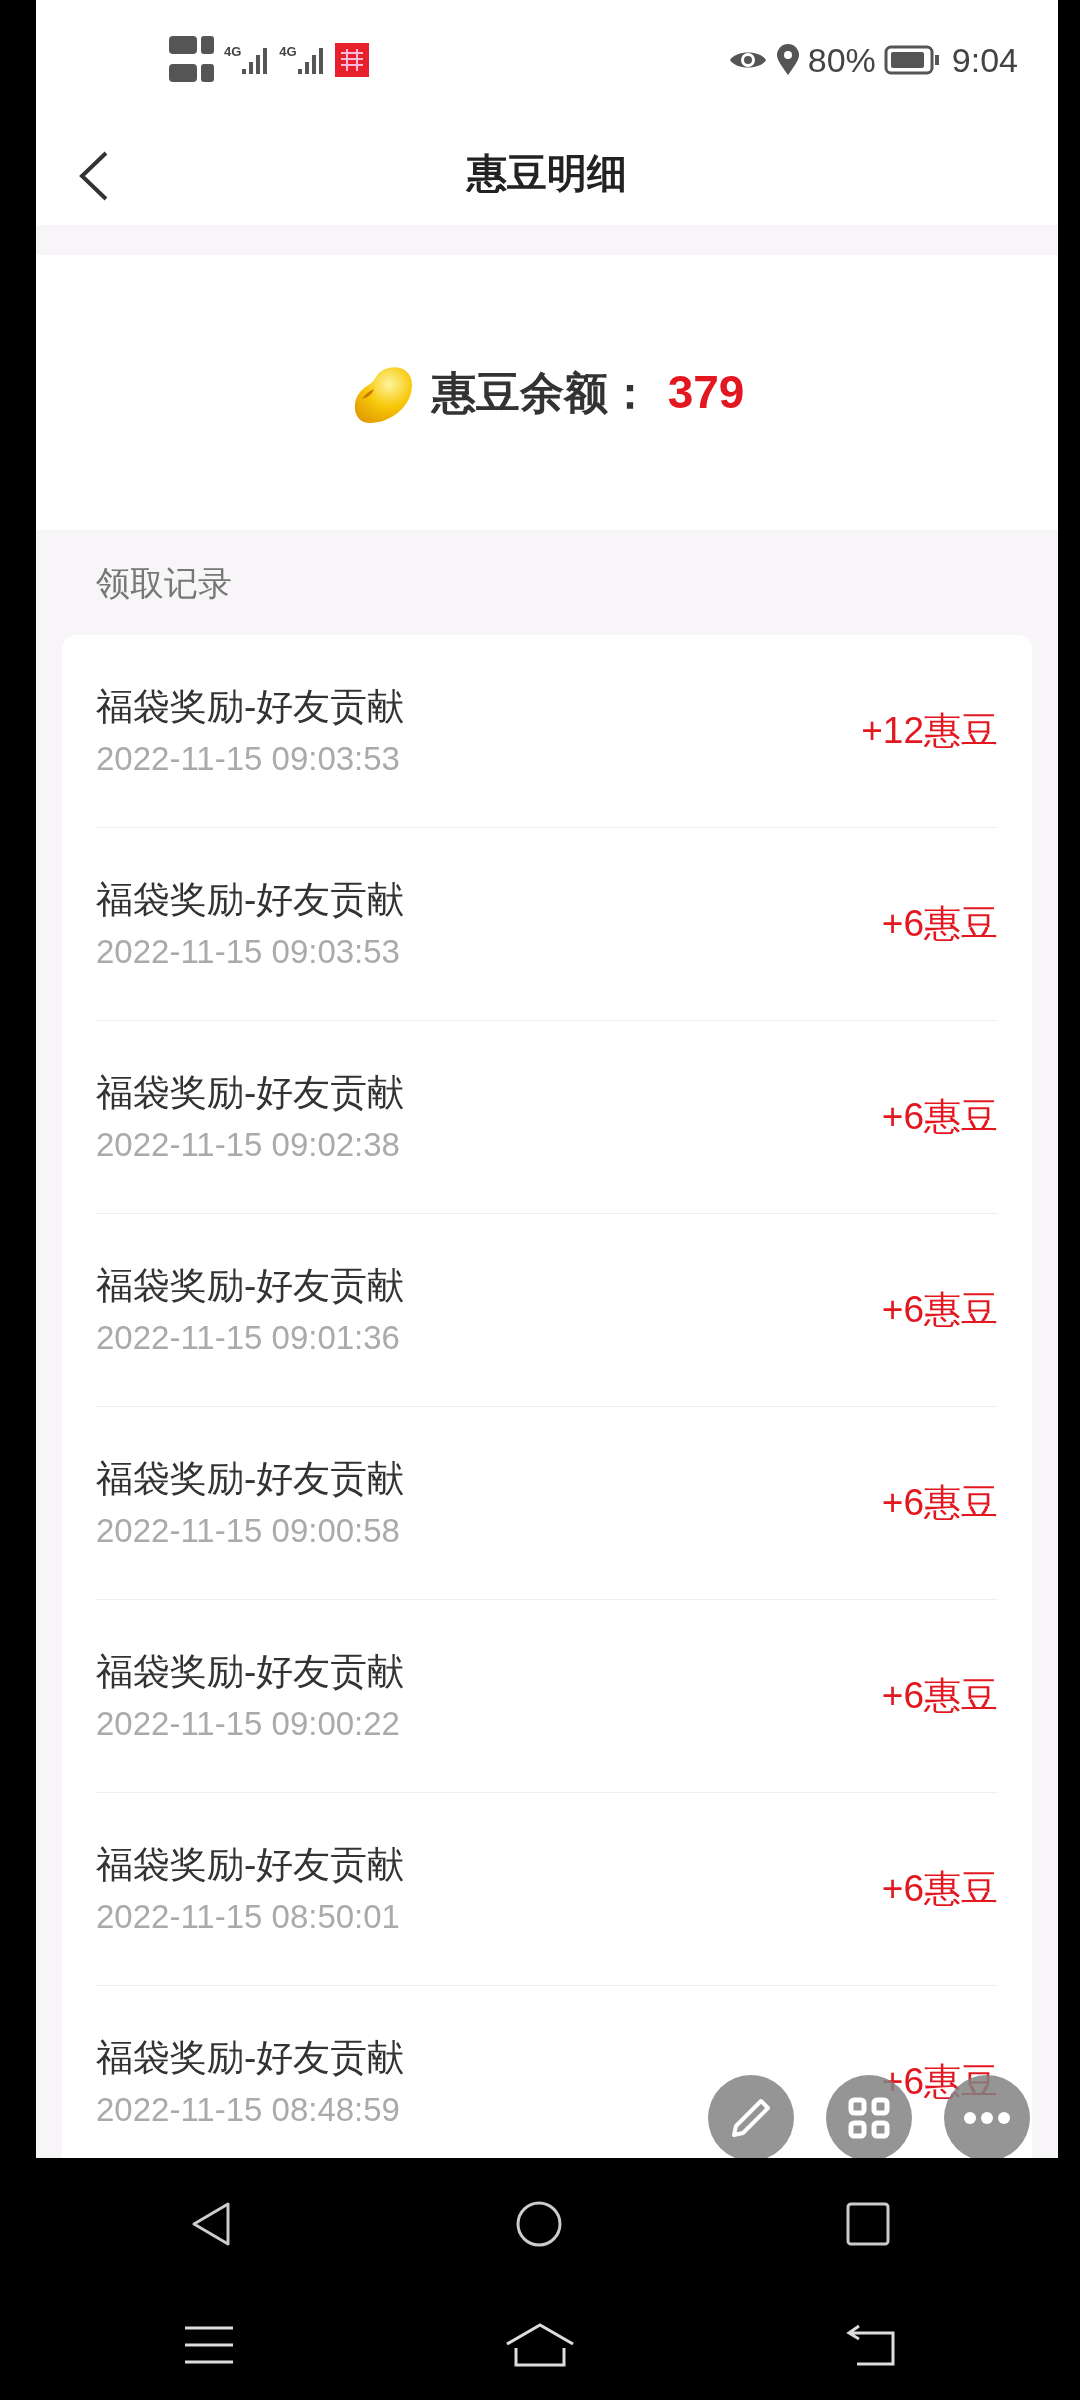  Describe the element at coordinates (248, 1917) in the screenshot. I see `record-time: 2022-11-15 08:50:01` at that location.